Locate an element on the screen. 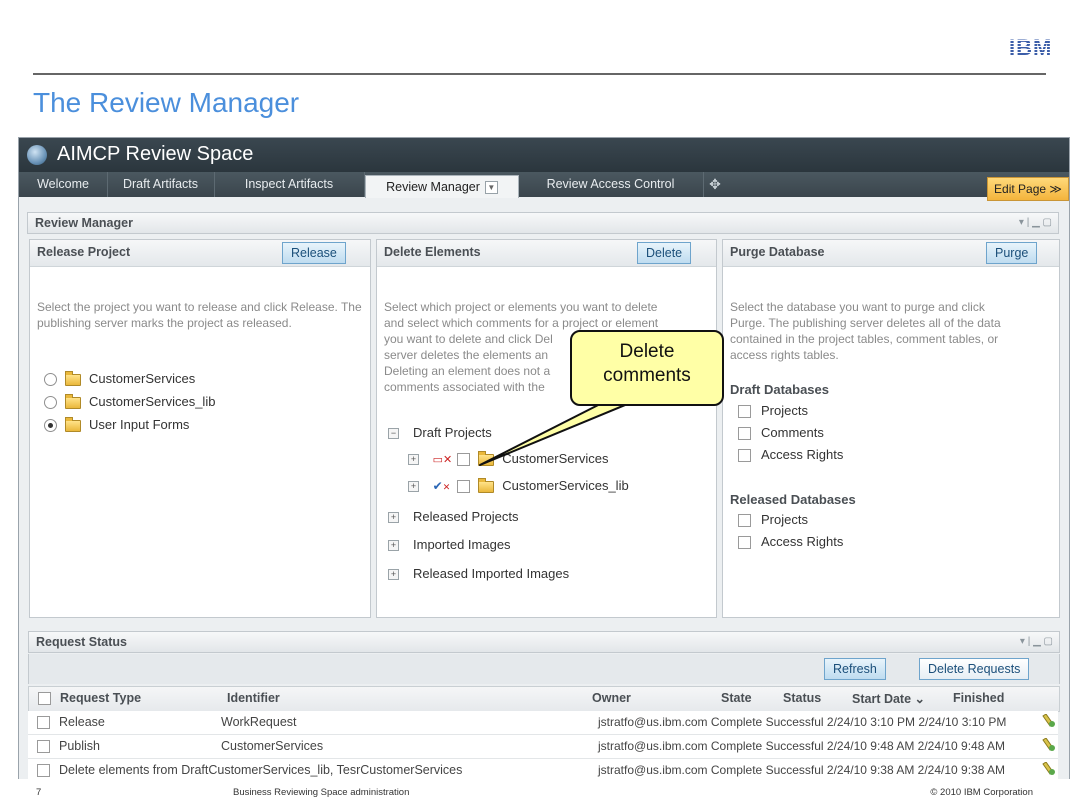 The image size is (1072, 810). release-panel-header: Release Project Release is located at coordinates (200, 253).